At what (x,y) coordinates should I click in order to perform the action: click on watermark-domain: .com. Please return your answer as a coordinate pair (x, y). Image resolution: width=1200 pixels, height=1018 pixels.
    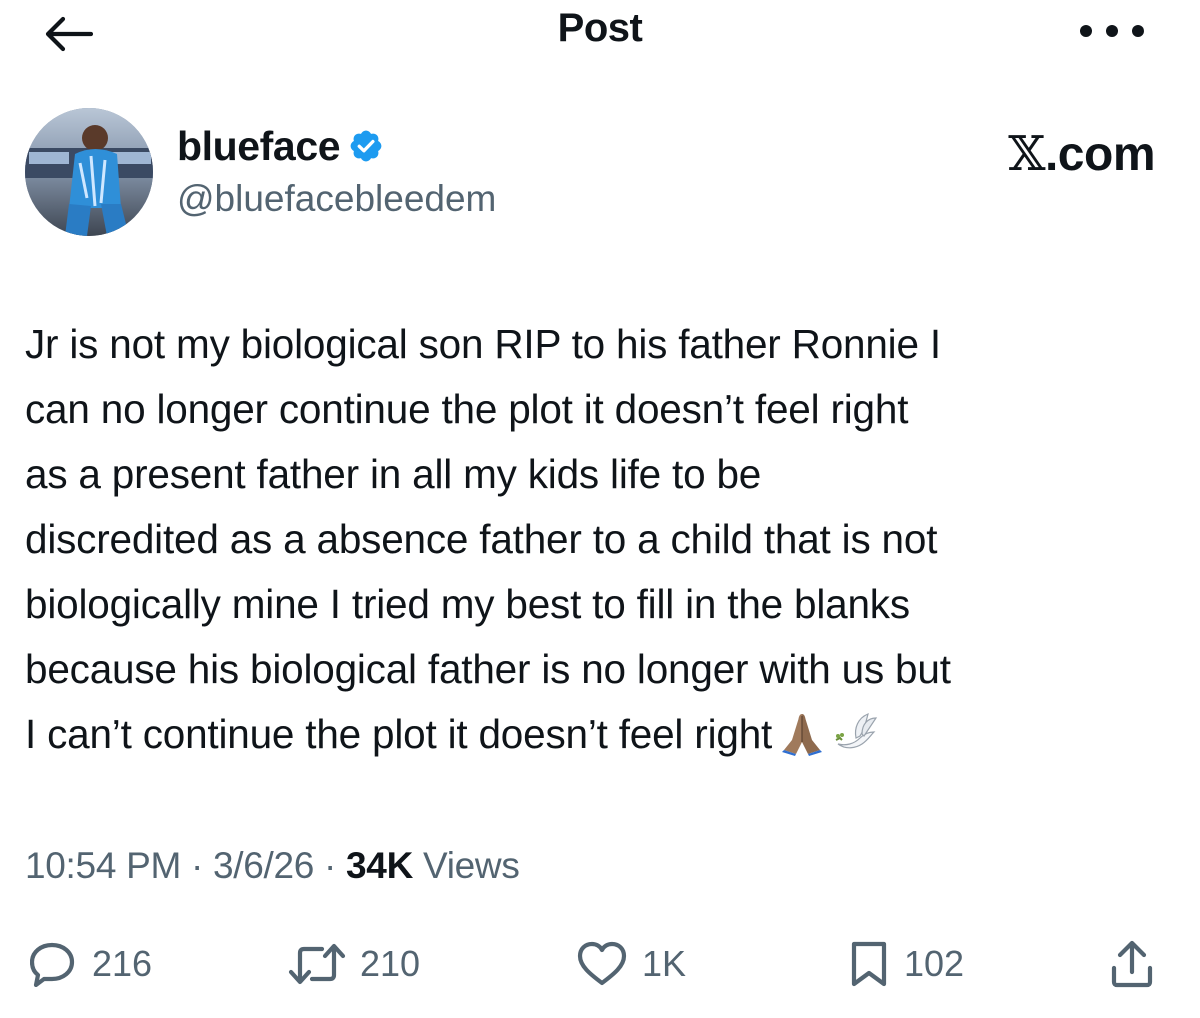
    Looking at the image, I should click on (1100, 154).